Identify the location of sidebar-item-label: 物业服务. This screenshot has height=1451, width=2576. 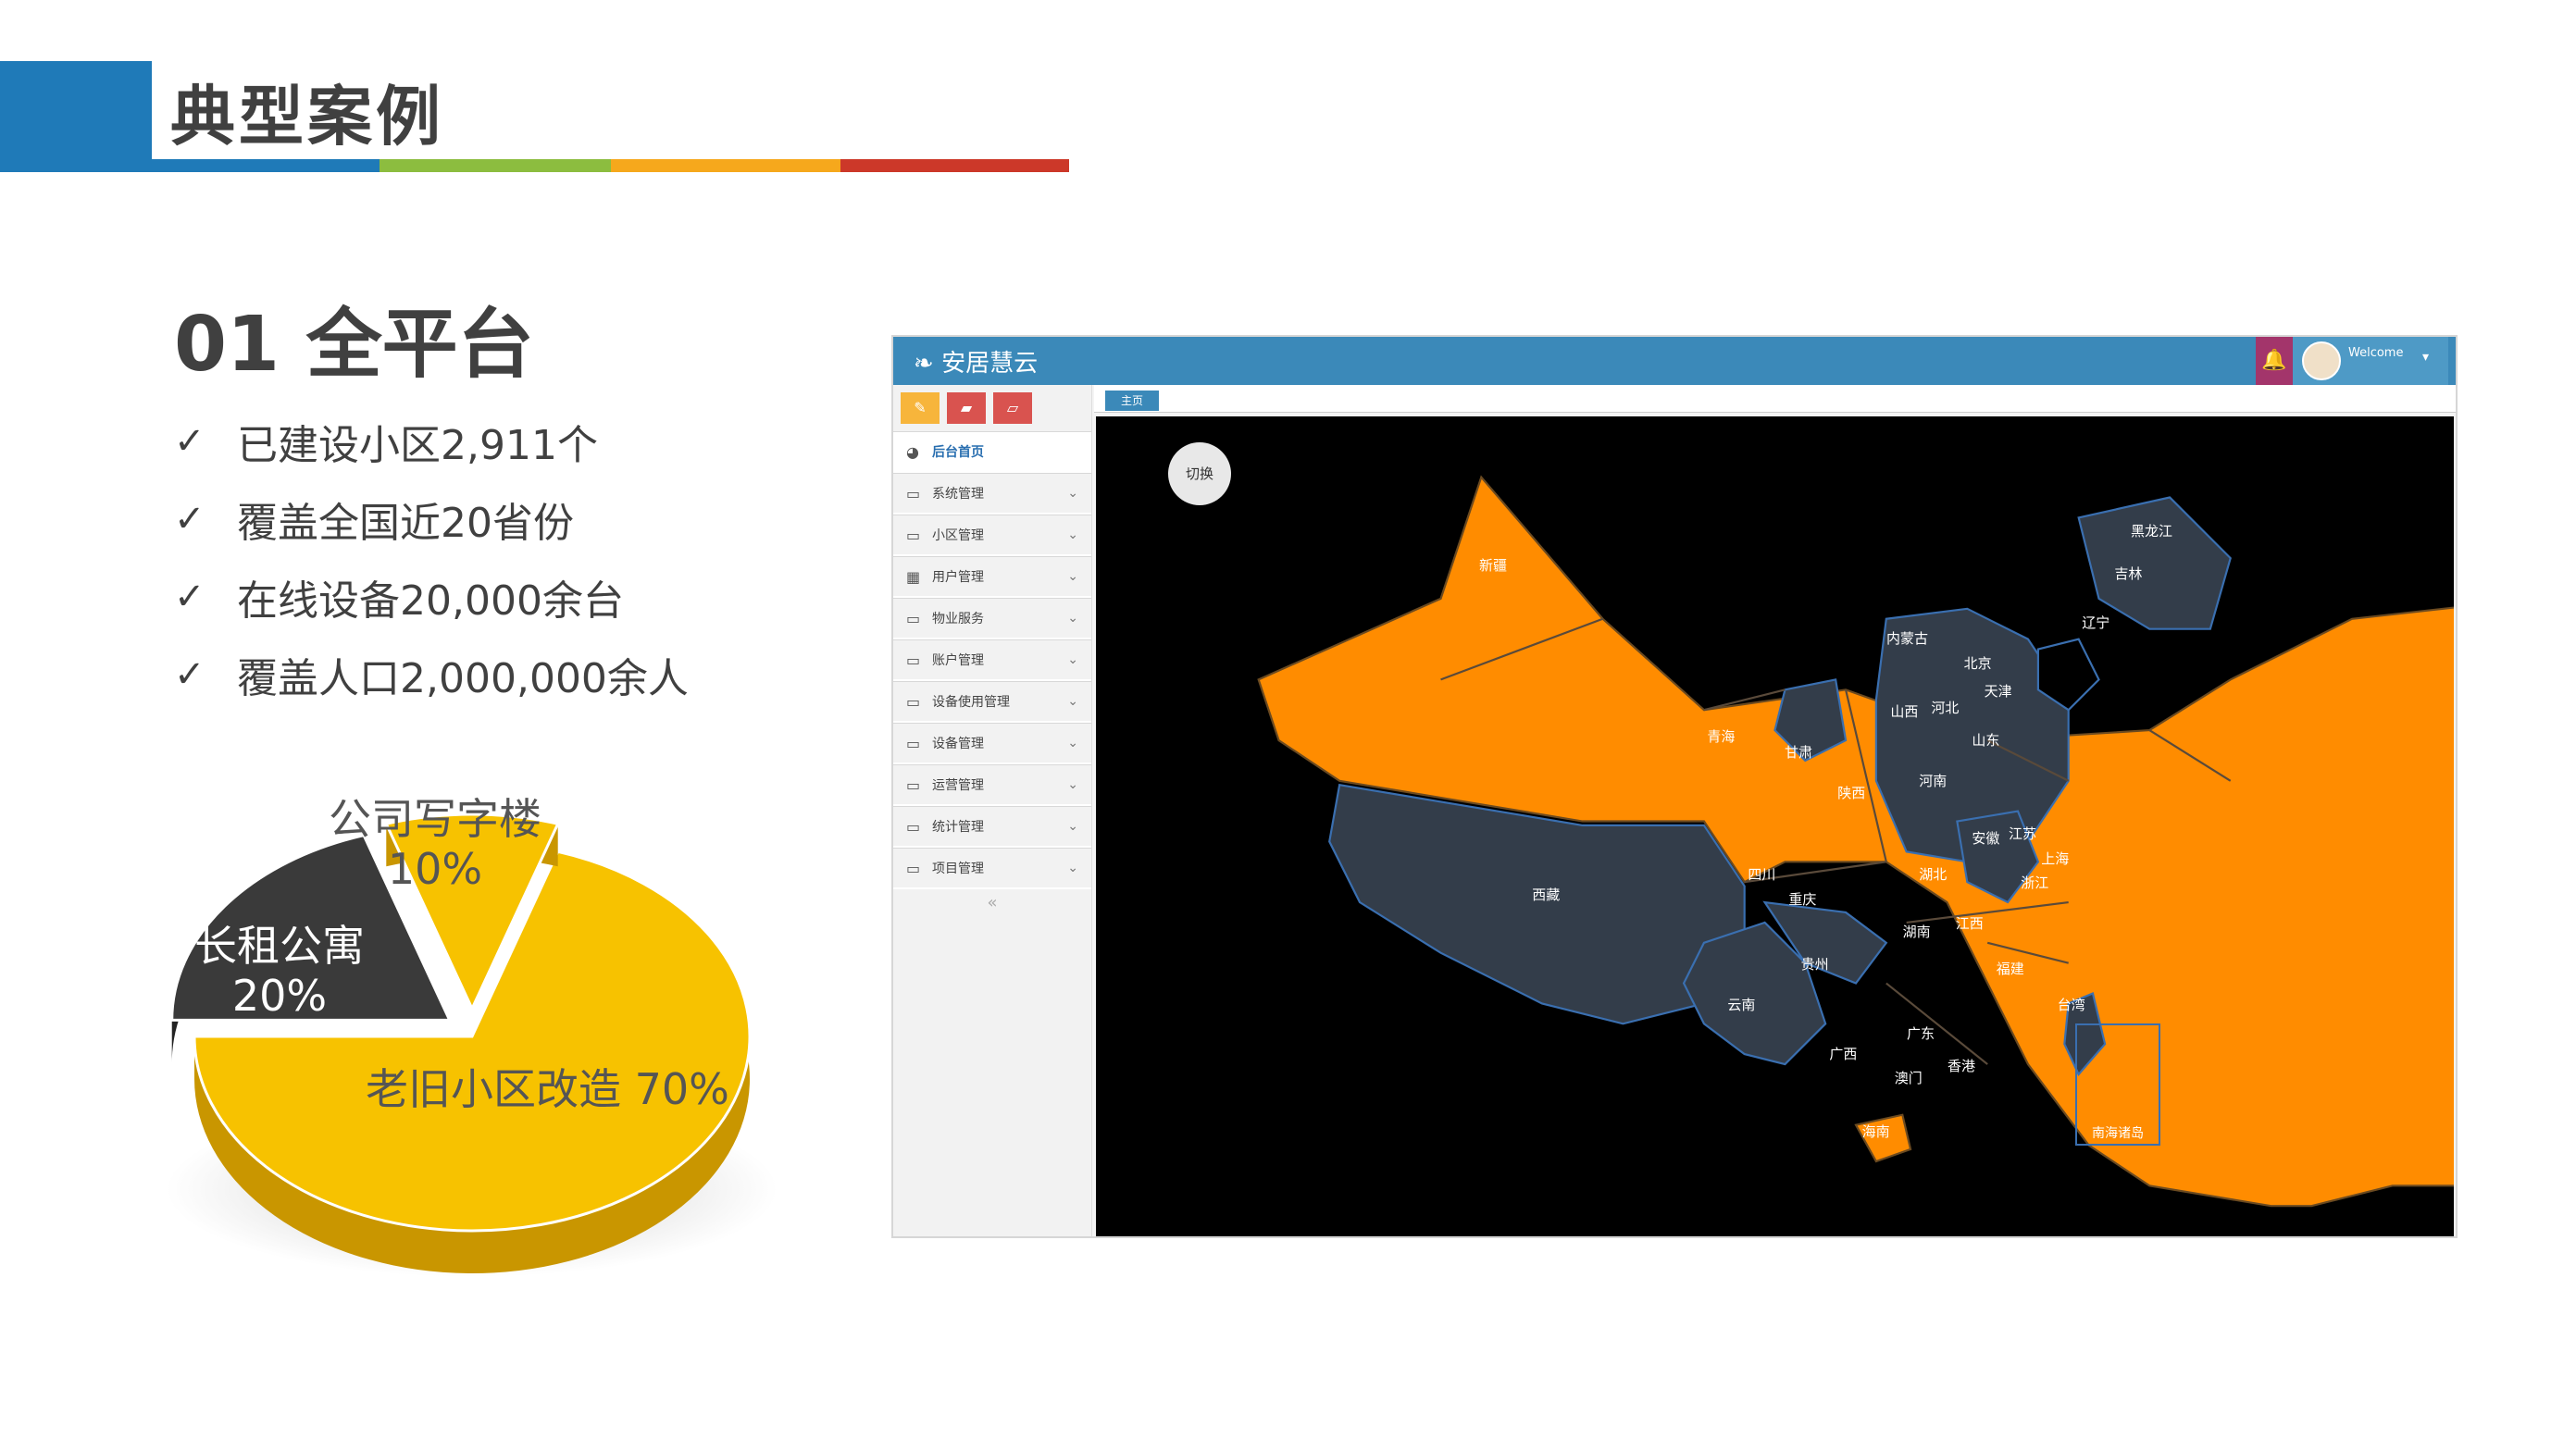
(958, 619).